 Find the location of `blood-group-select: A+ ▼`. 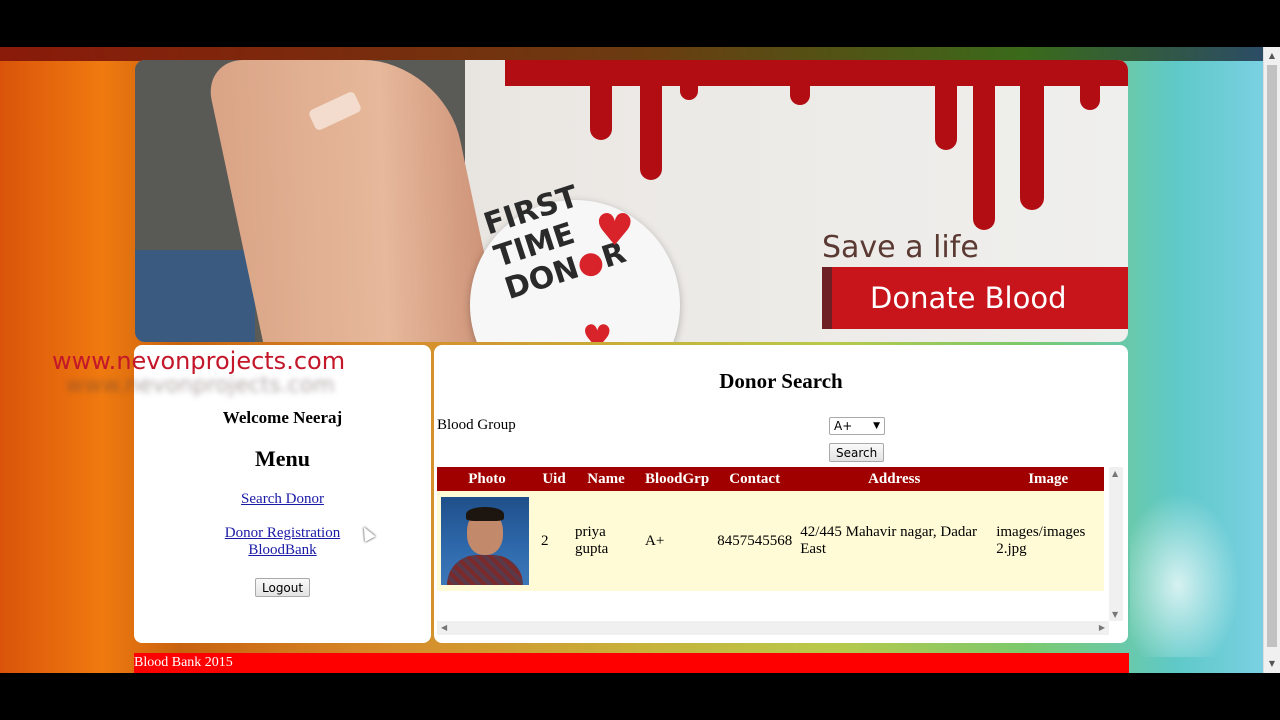

blood-group-select: A+ ▼ is located at coordinates (857, 426).